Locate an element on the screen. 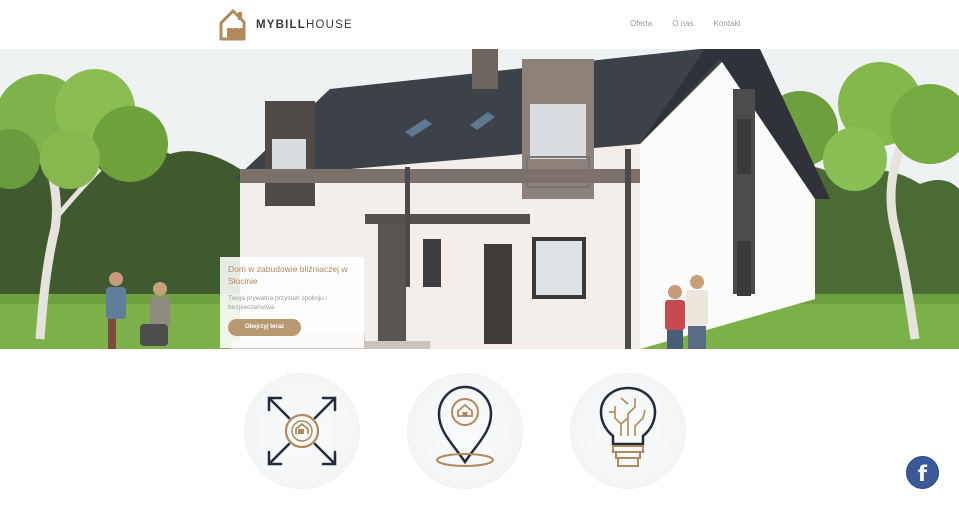  facebook-icon: f is located at coordinates (922, 474).